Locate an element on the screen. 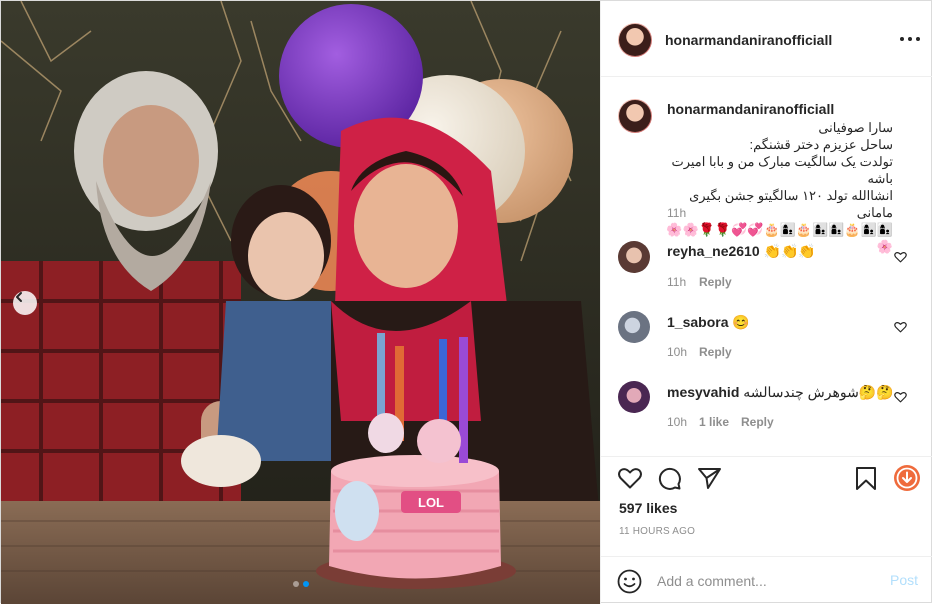 Image resolution: width=932 pixels, height=605 pixels. caption-time: 11h is located at coordinates (676, 213).